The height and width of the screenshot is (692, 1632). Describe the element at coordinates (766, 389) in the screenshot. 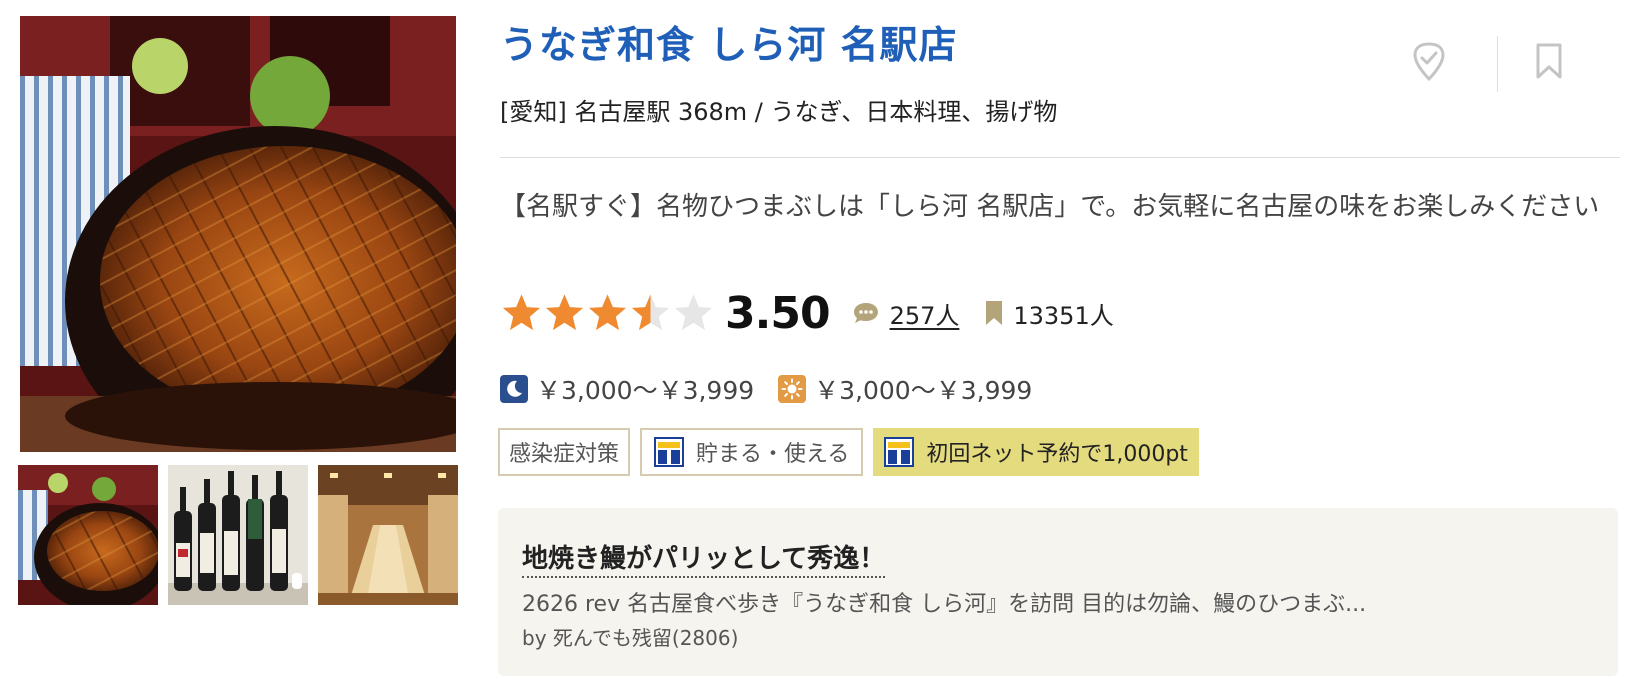

I see `price-row: ￥3,000～￥3,999 ￥3,000～￥3,999` at that location.